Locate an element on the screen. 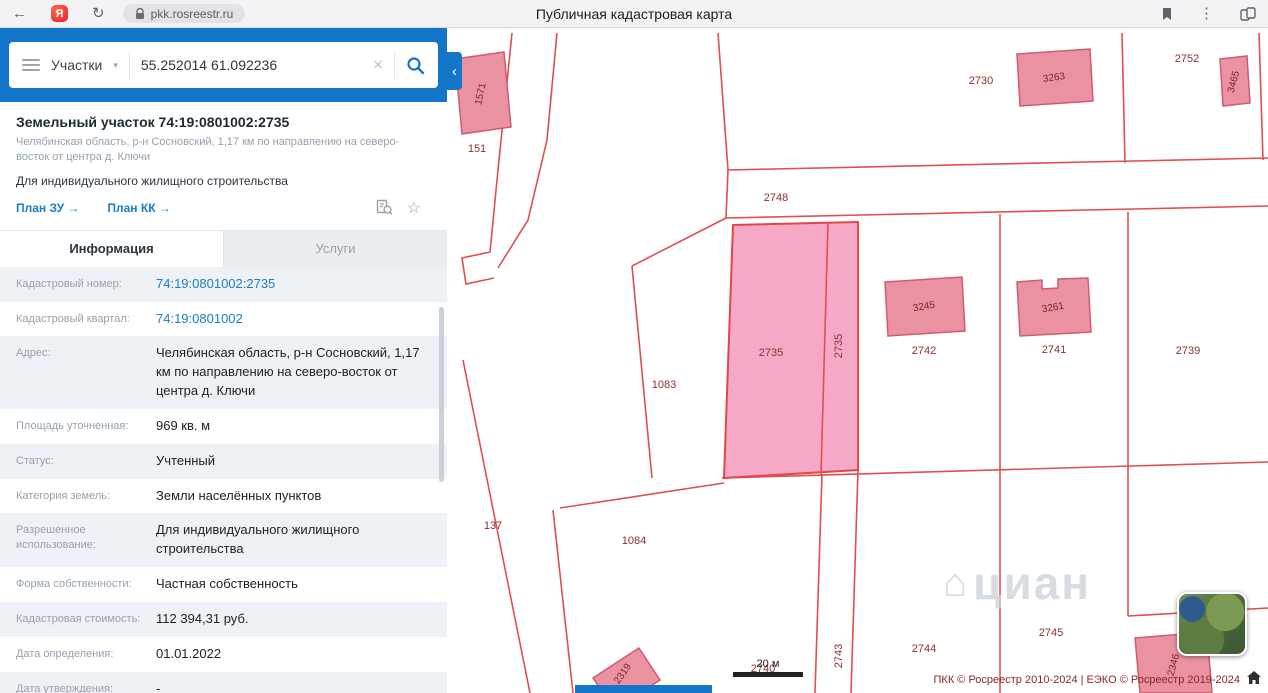  row-value-link: 74:19:0801002:2735 is located at coordinates (215, 284).